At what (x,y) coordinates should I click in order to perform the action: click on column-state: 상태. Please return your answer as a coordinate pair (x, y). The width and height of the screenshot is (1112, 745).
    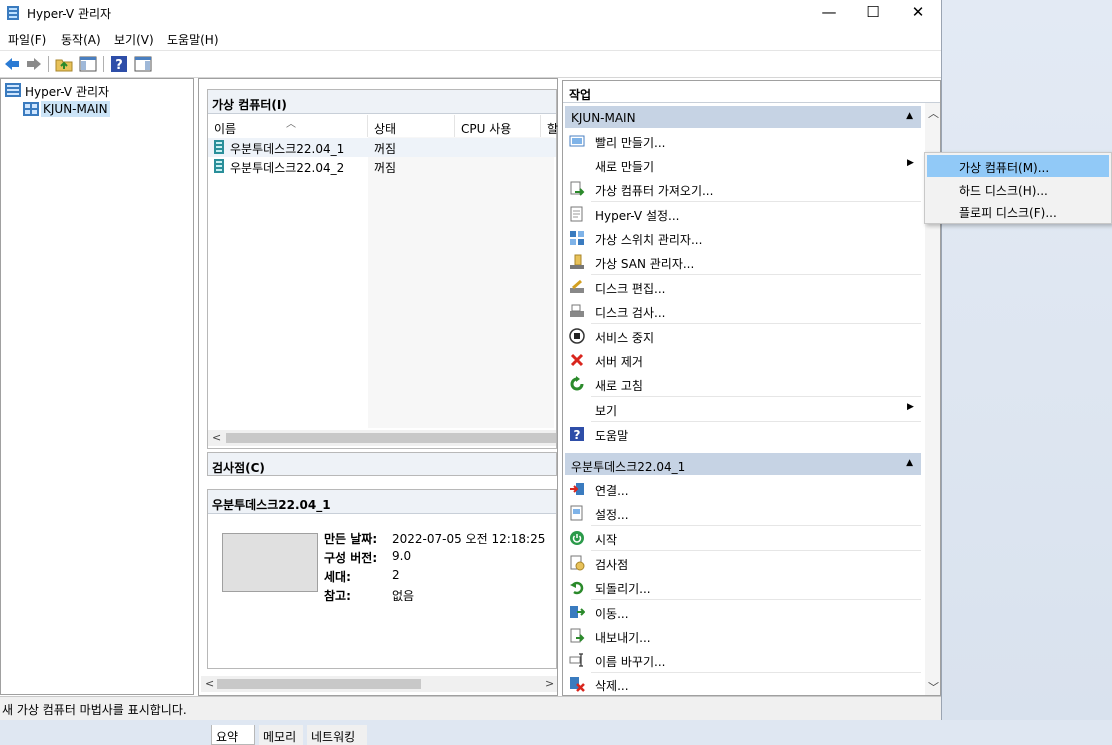
    Looking at the image, I should click on (411, 126).